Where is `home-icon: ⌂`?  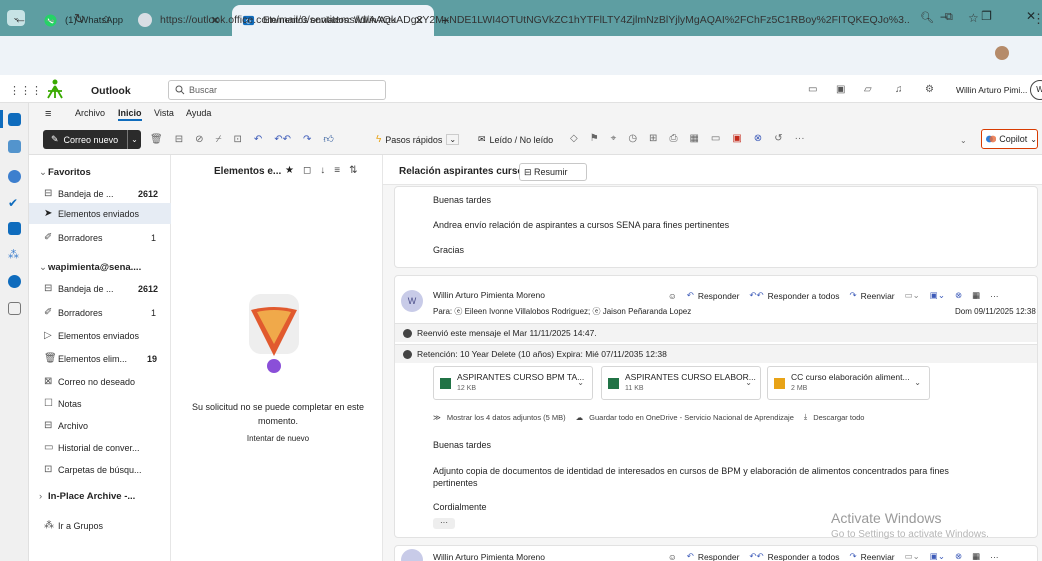
home-icon: ⌂ is located at coordinates (106, 18).